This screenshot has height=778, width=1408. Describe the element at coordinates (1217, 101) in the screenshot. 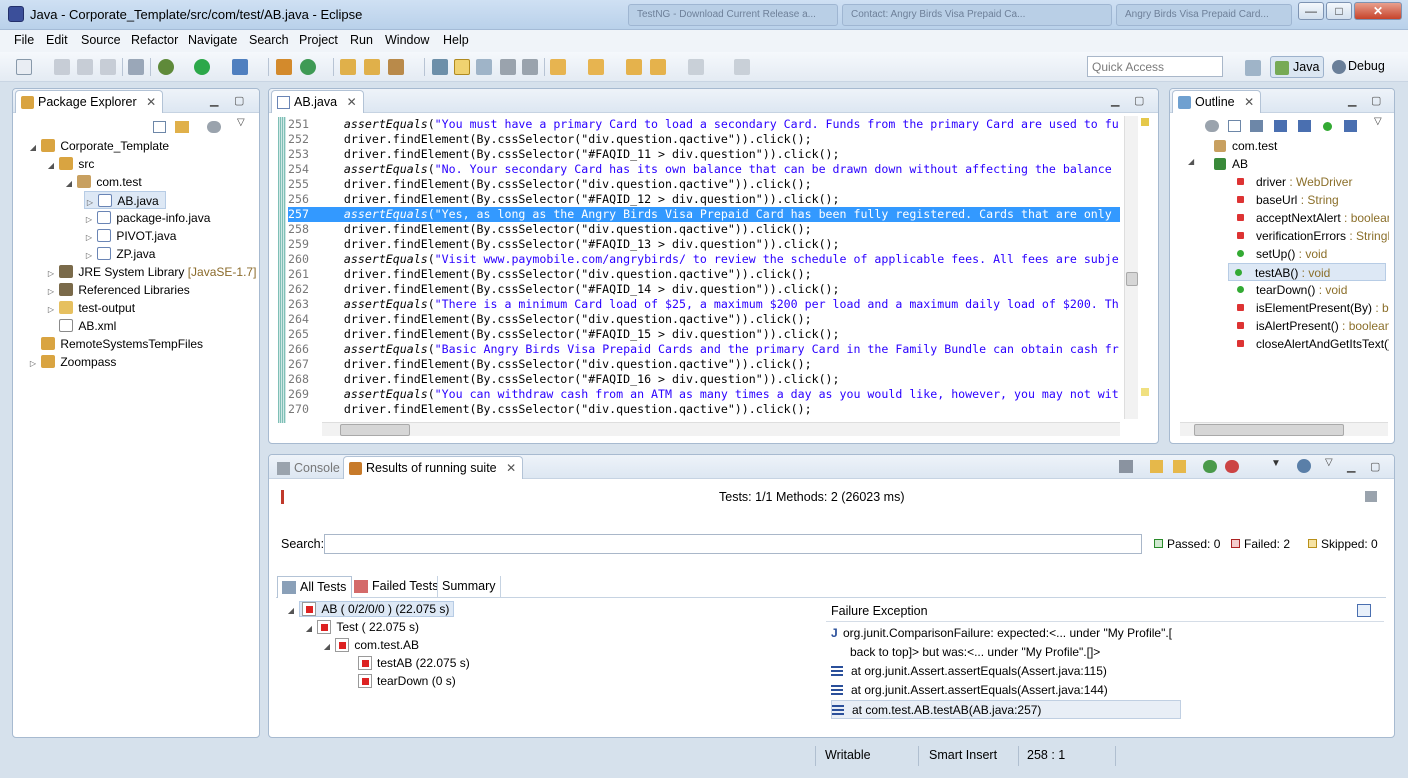

I see `tab-outline: Outline ✕` at that location.